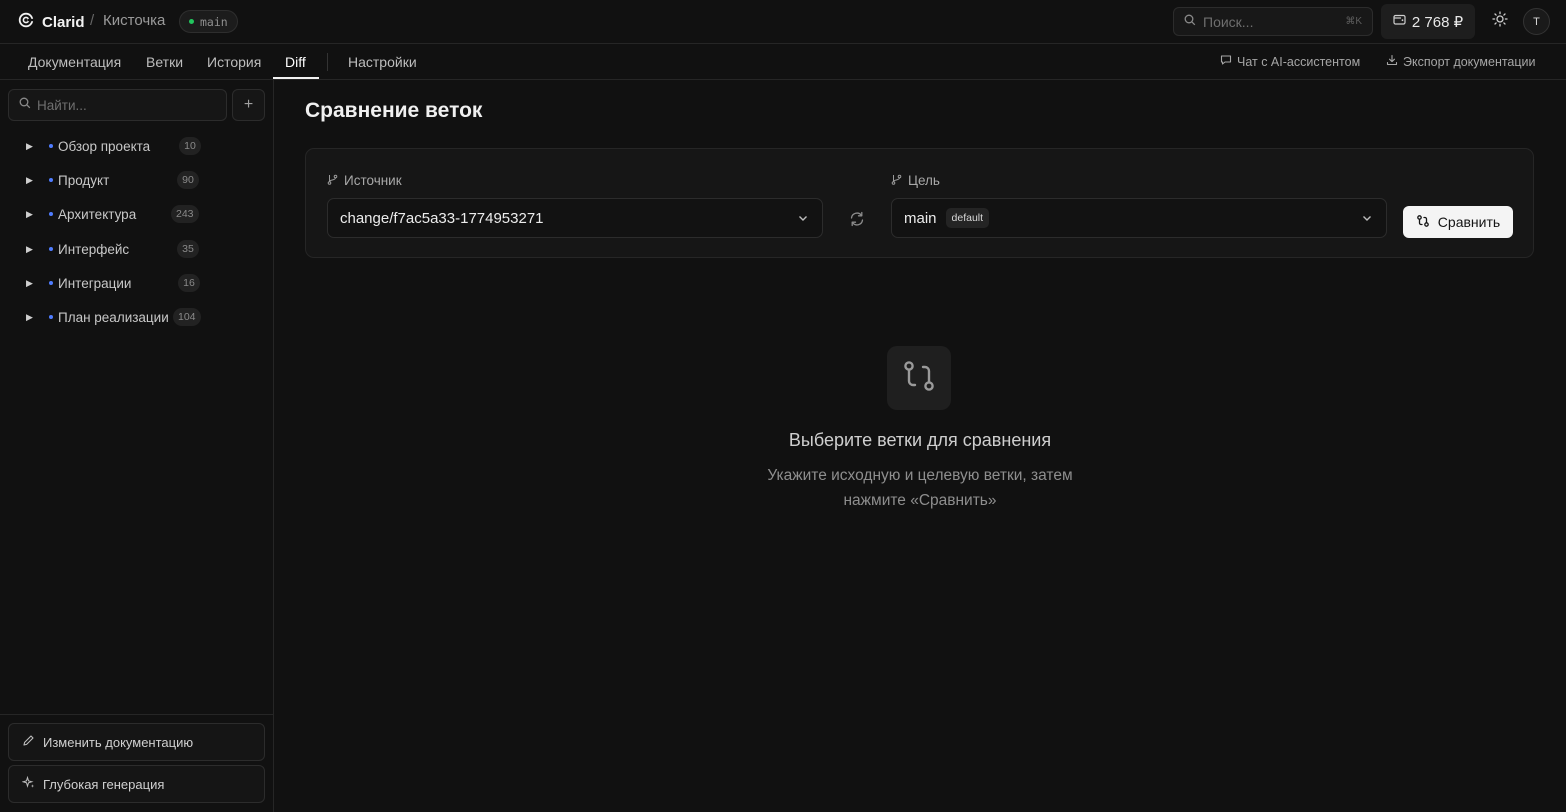  I want to click on tree-item-count: 90, so click(188, 180).